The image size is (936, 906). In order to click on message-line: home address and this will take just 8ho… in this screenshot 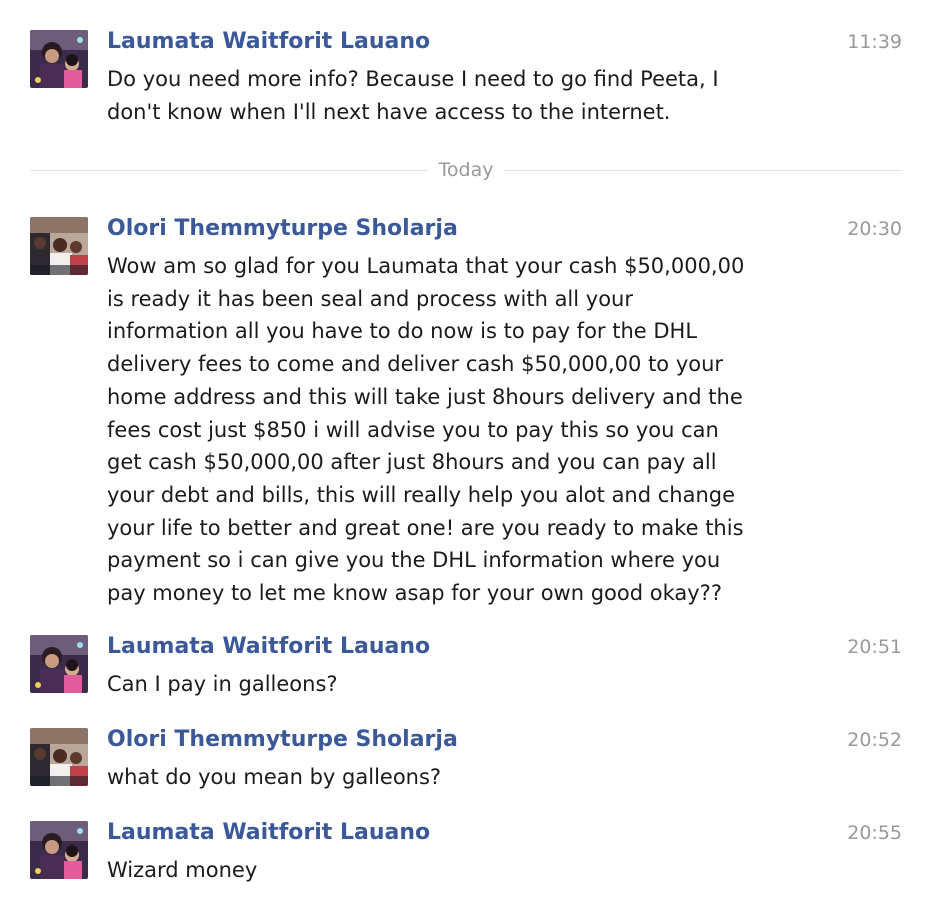, I will do `click(425, 396)`.